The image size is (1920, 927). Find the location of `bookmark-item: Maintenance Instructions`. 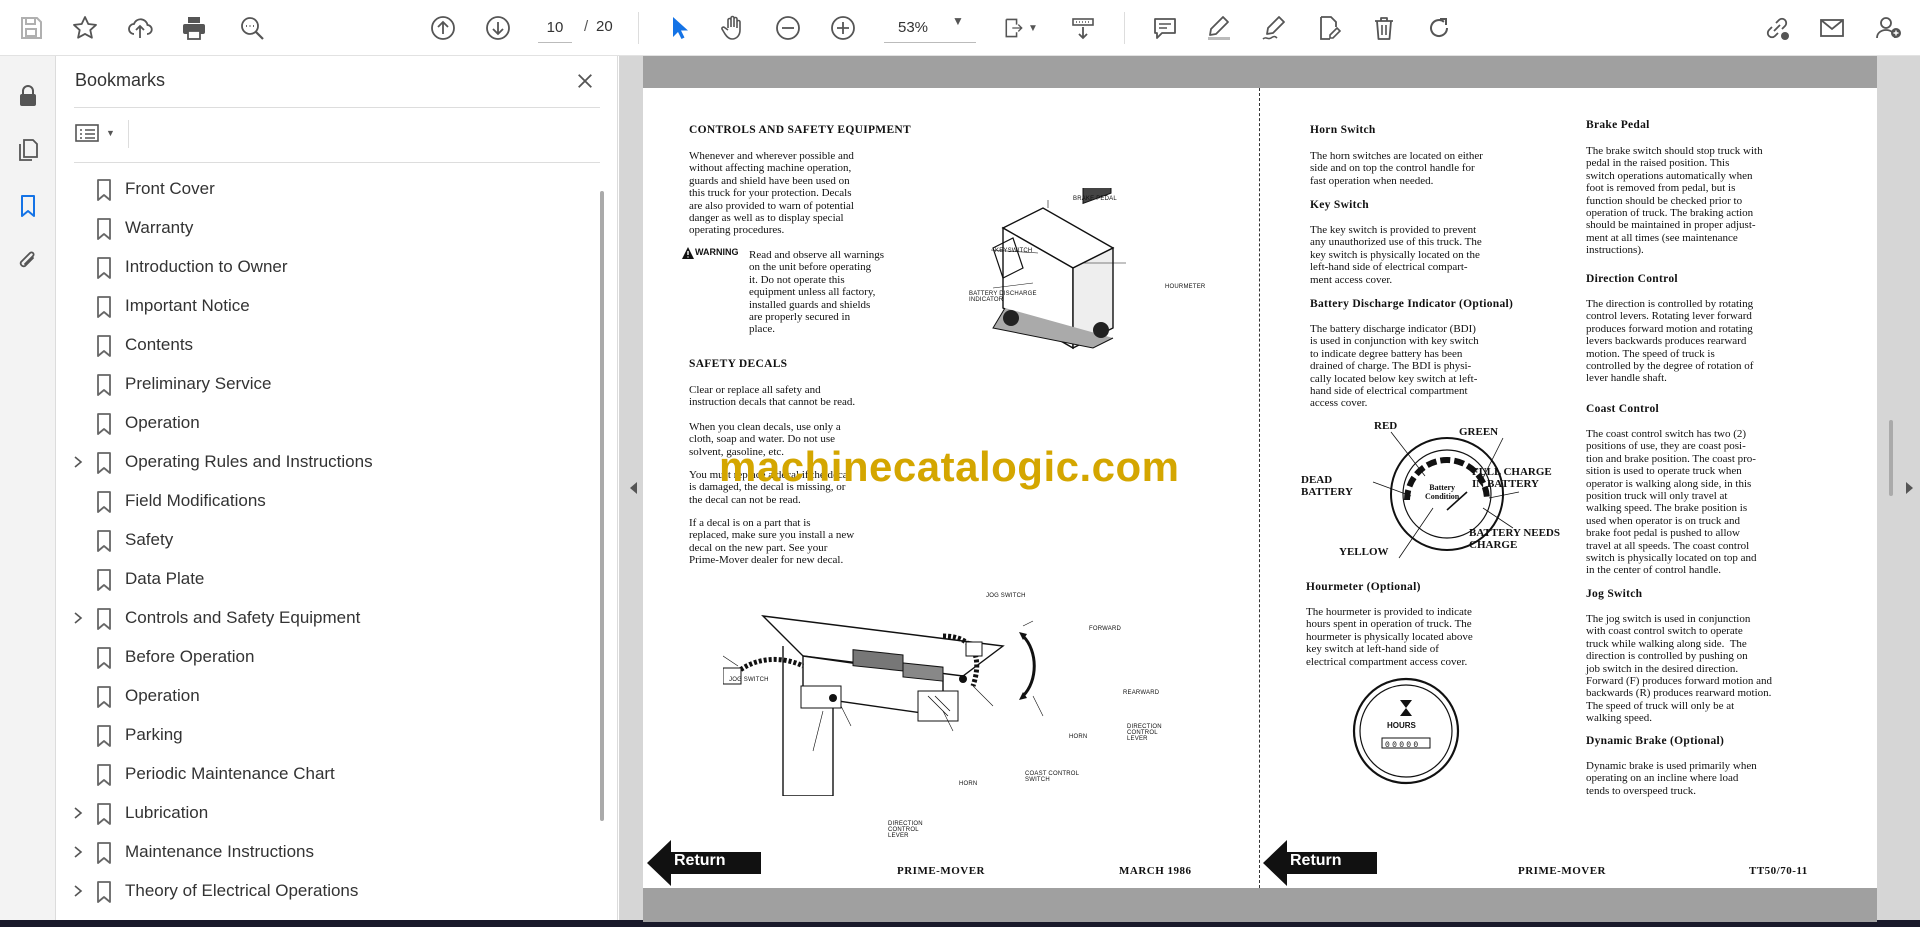

bookmark-item: Maintenance Instructions is located at coordinates (326, 852).